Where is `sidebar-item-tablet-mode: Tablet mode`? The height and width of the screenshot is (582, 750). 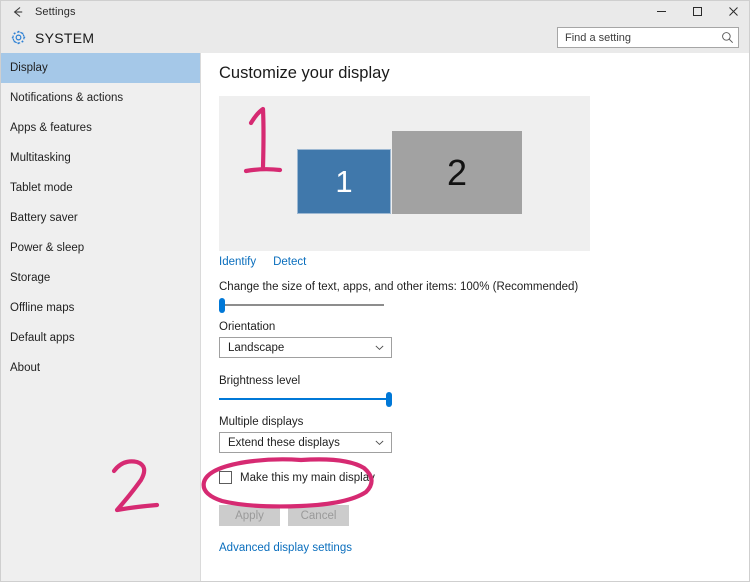 sidebar-item-tablet-mode: Tablet mode is located at coordinates (100, 188).